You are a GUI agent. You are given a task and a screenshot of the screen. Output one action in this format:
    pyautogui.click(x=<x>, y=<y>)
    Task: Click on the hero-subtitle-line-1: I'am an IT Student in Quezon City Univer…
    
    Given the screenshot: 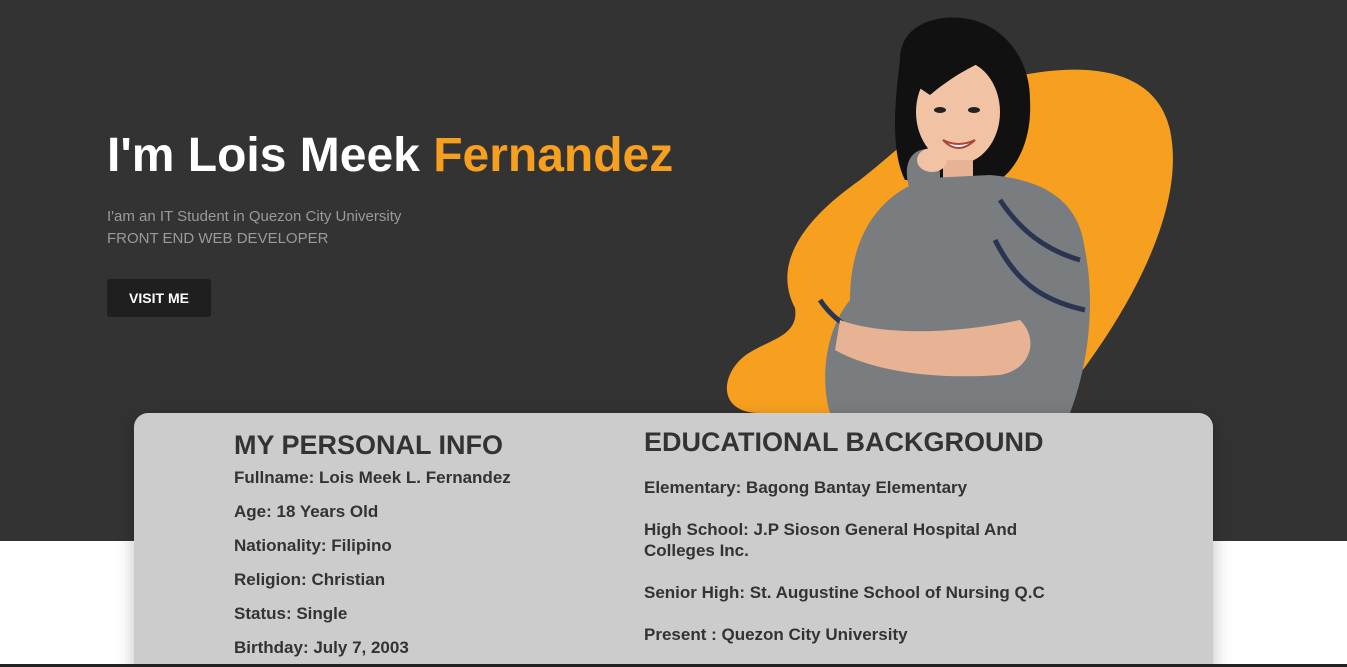 What is the action you would take?
    pyautogui.click(x=254, y=216)
    